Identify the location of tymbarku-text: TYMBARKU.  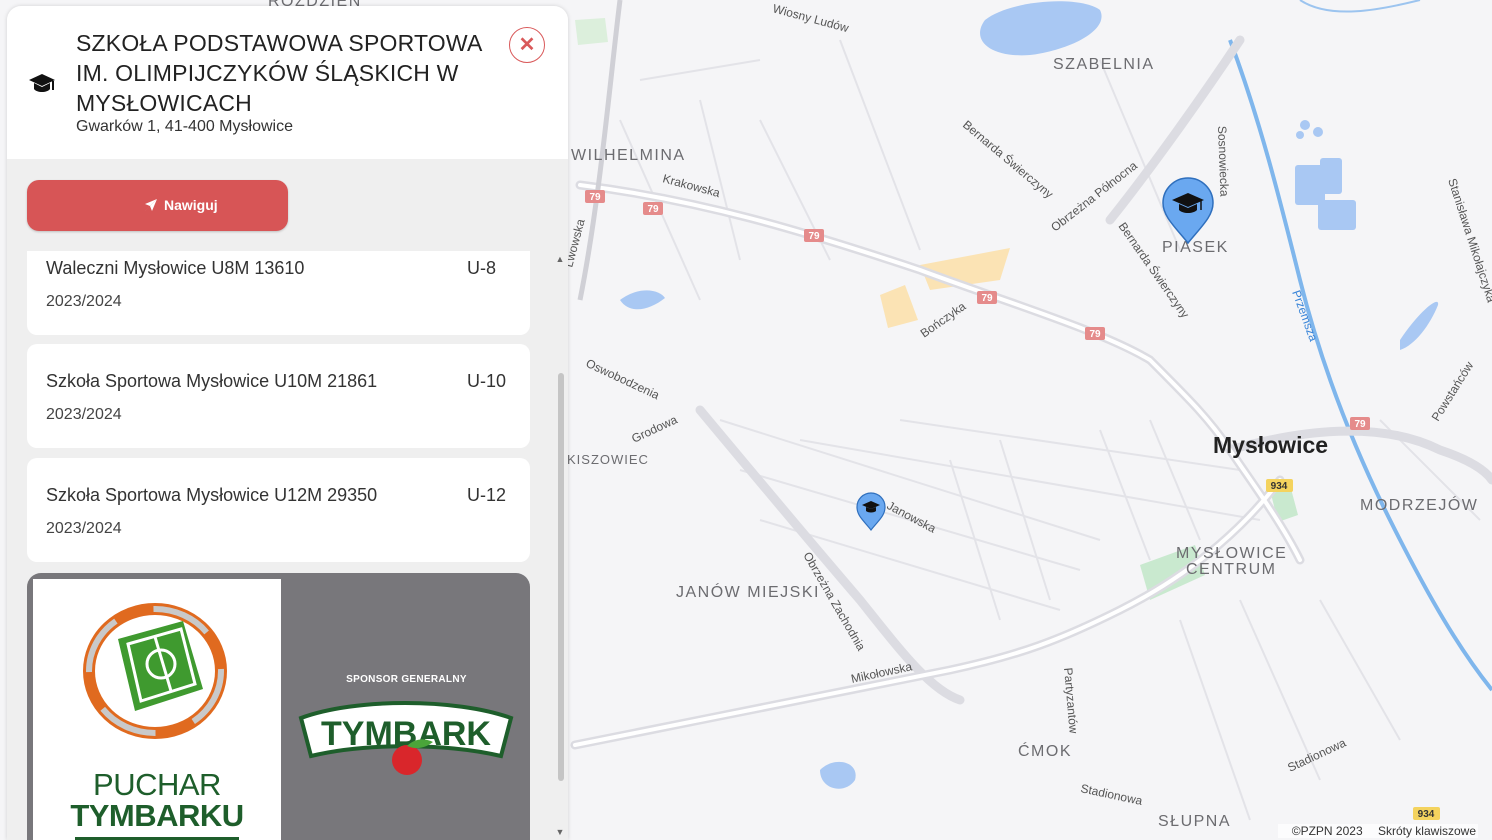
(157, 815).